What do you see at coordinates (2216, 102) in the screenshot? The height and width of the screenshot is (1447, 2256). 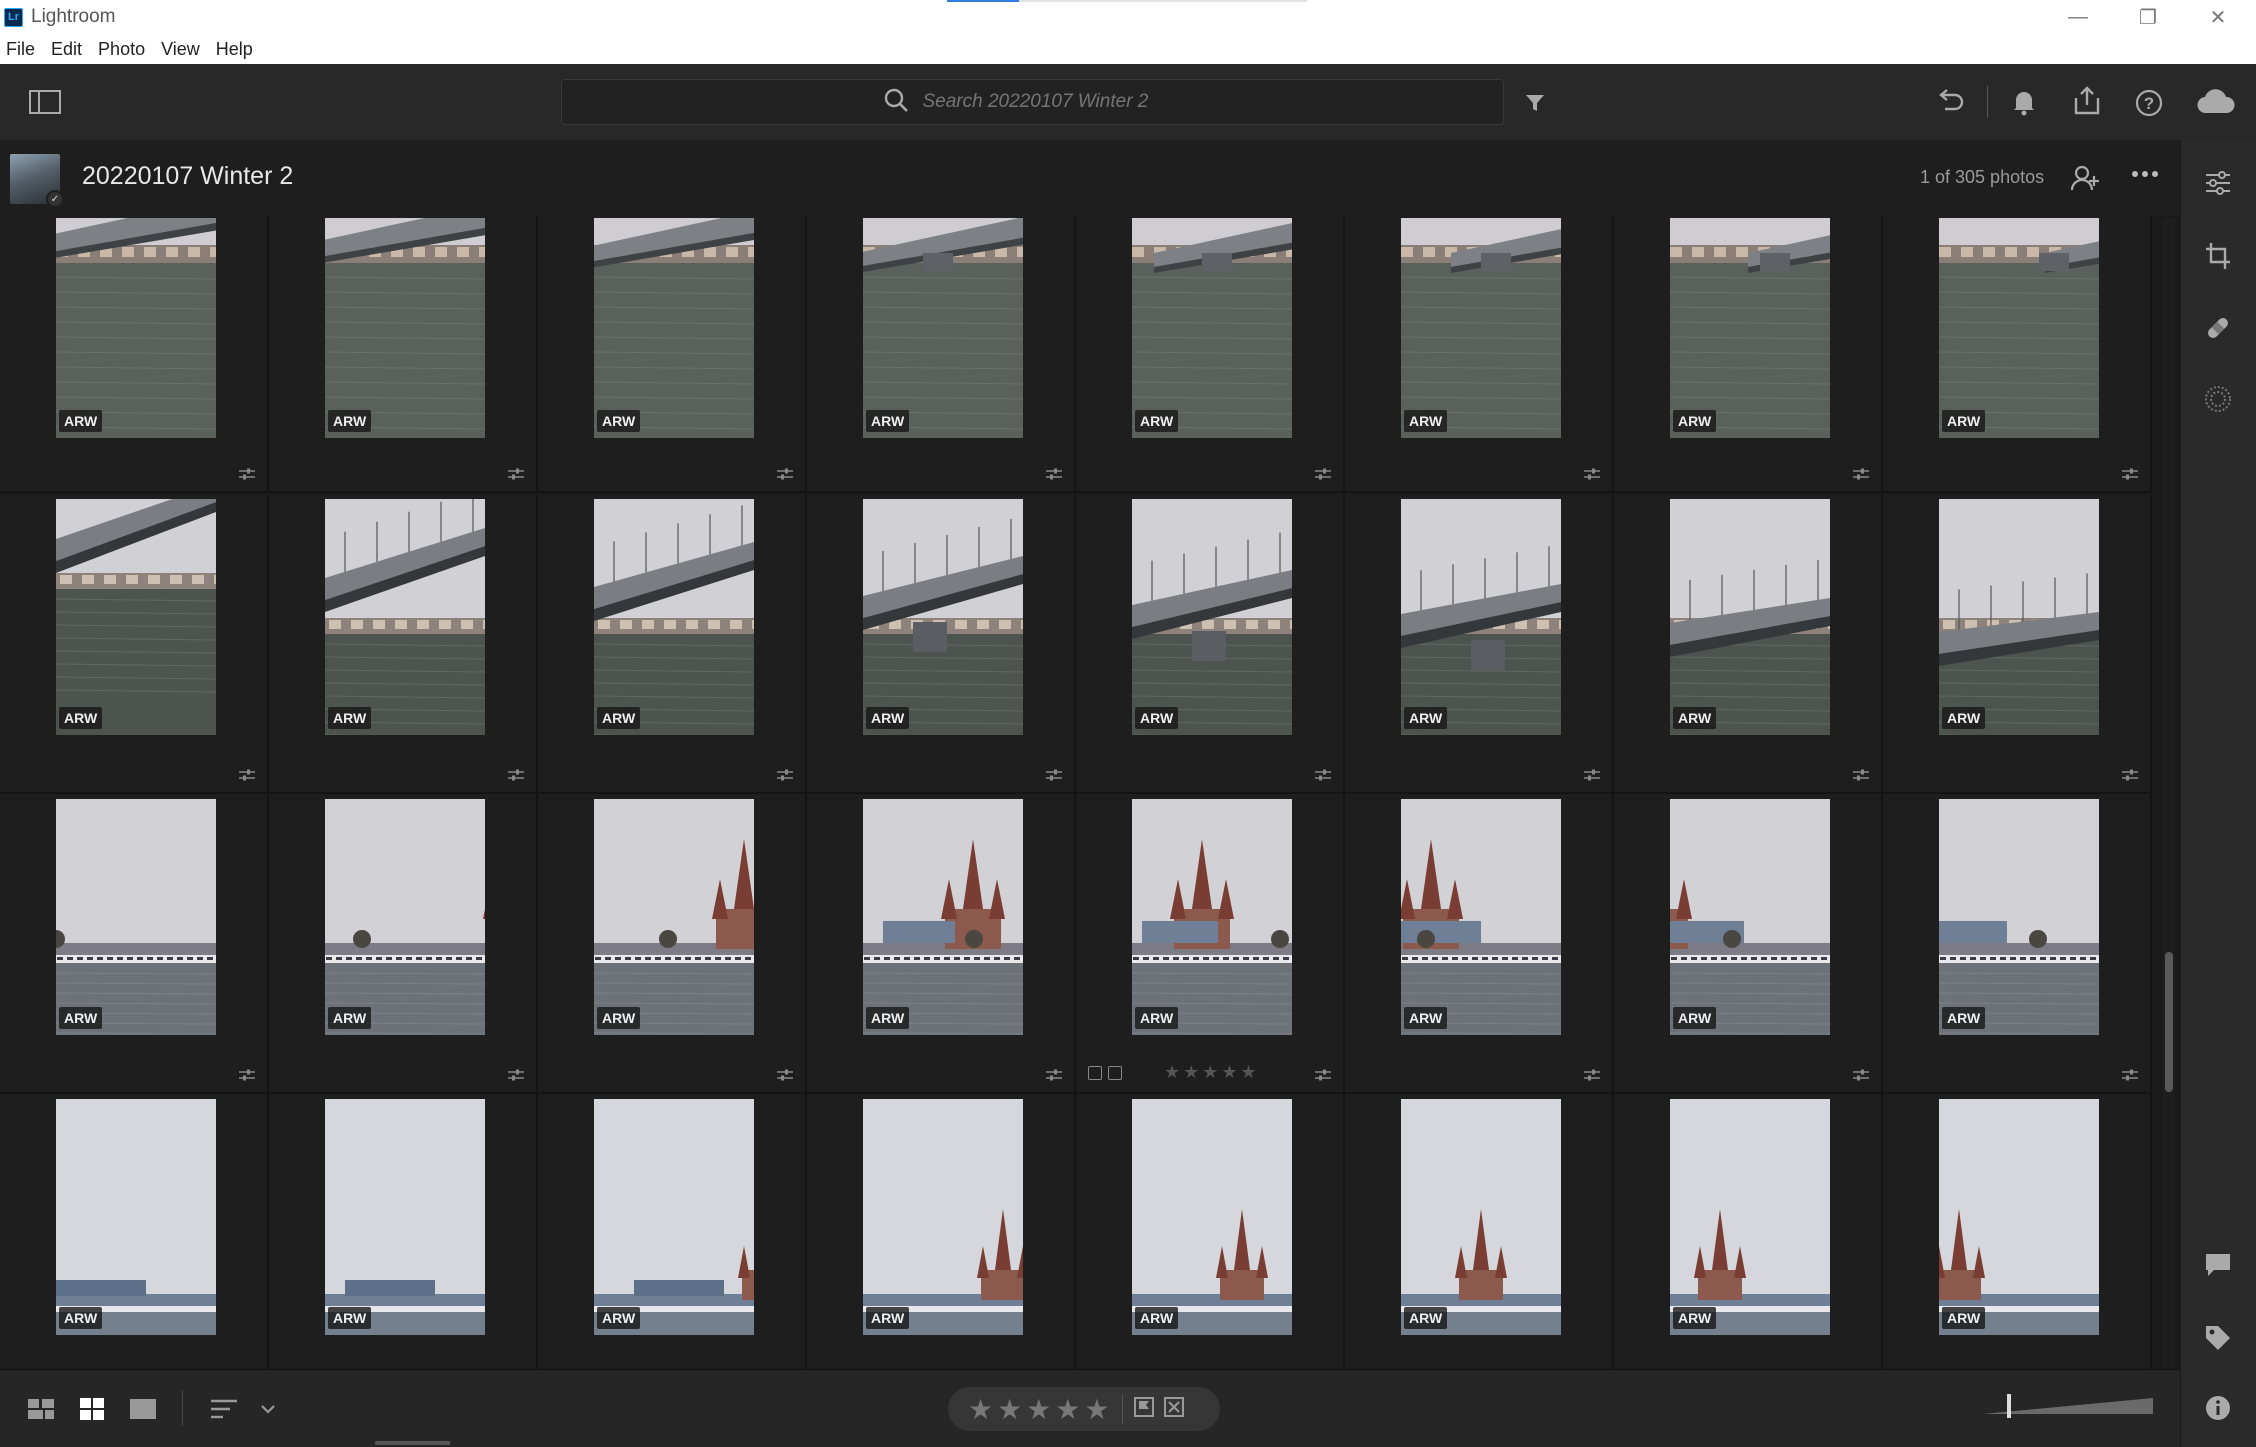 I see `cloud-sync-icon` at bounding box center [2216, 102].